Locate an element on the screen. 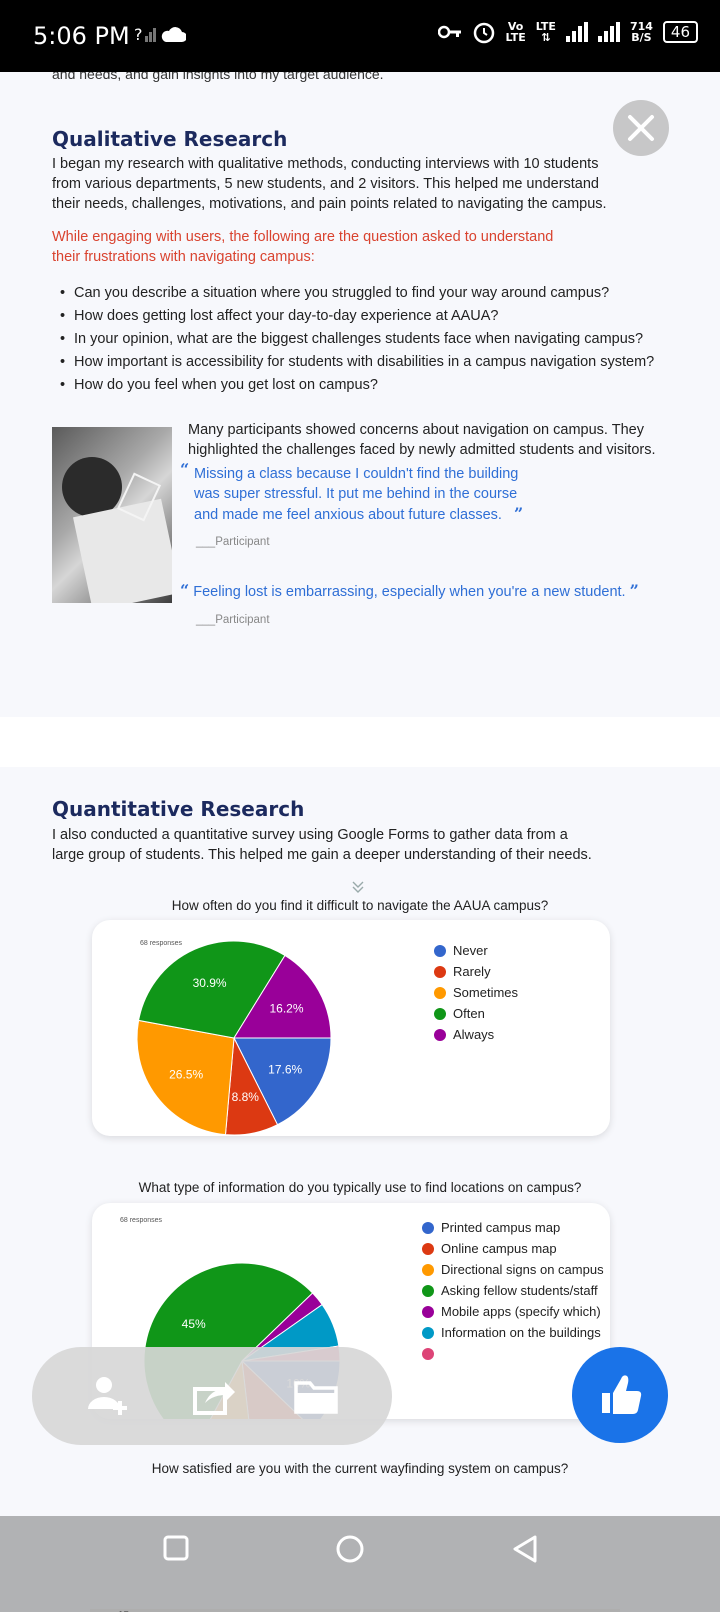 This screenshot has width=720, height=1617. close-button is located at coordinates (641, 128).